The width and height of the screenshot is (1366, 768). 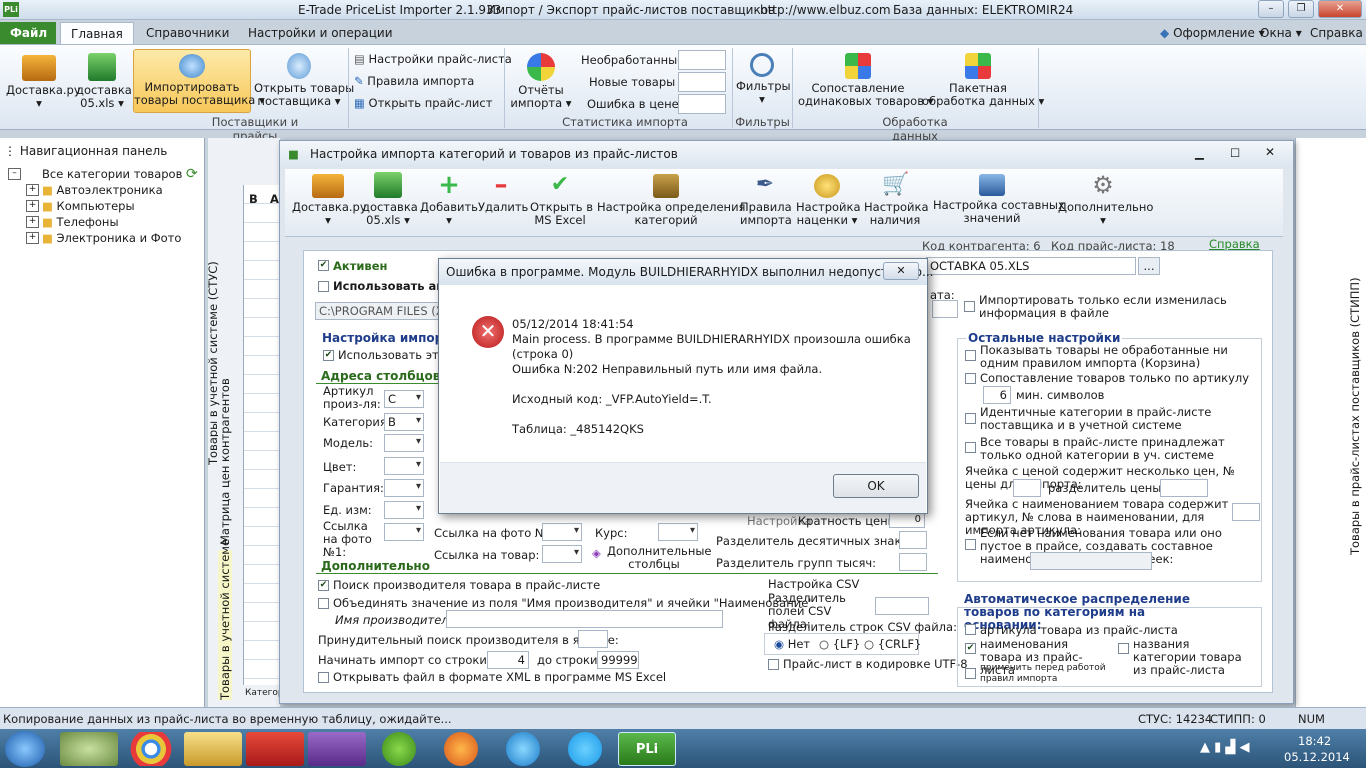 What do you see at coordinates (896, 200) in the screenshot?
I see `stock-settings-button: 🛒 Настройка наличия` at bounding box center [896, 200].